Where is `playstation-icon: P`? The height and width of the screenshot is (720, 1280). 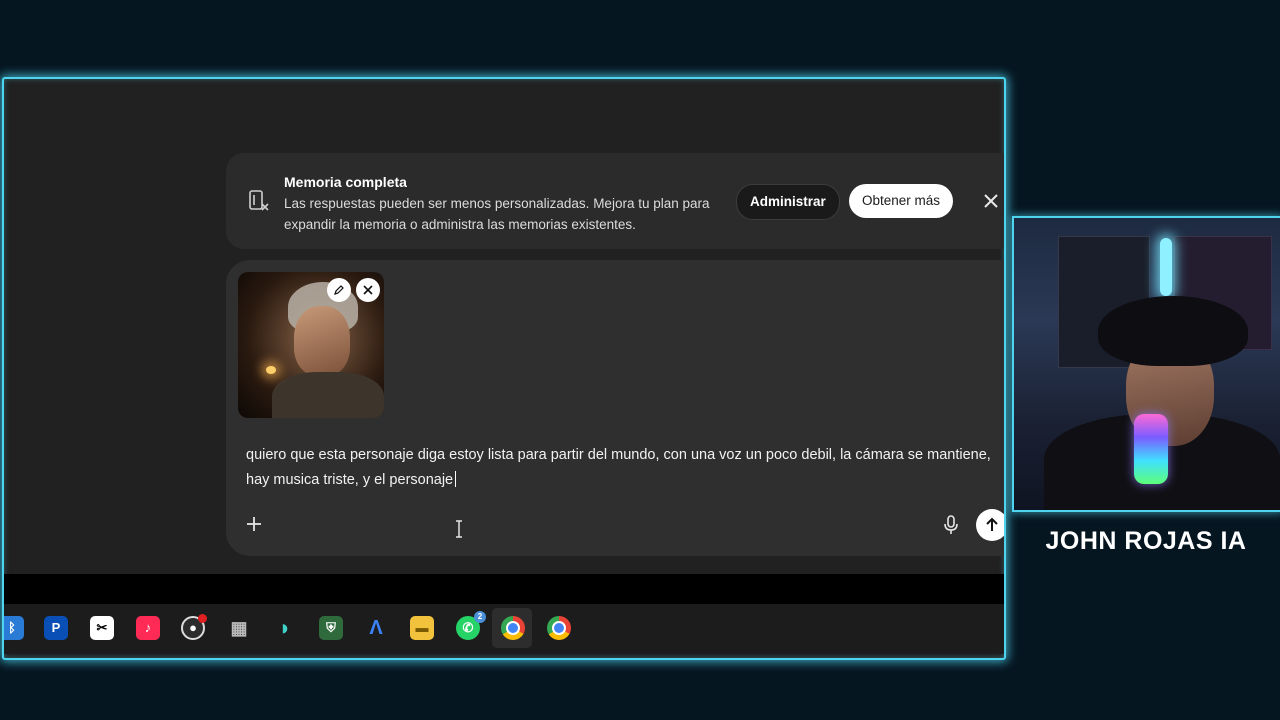 playstation-icon: P is located at coordinates (56, 628).